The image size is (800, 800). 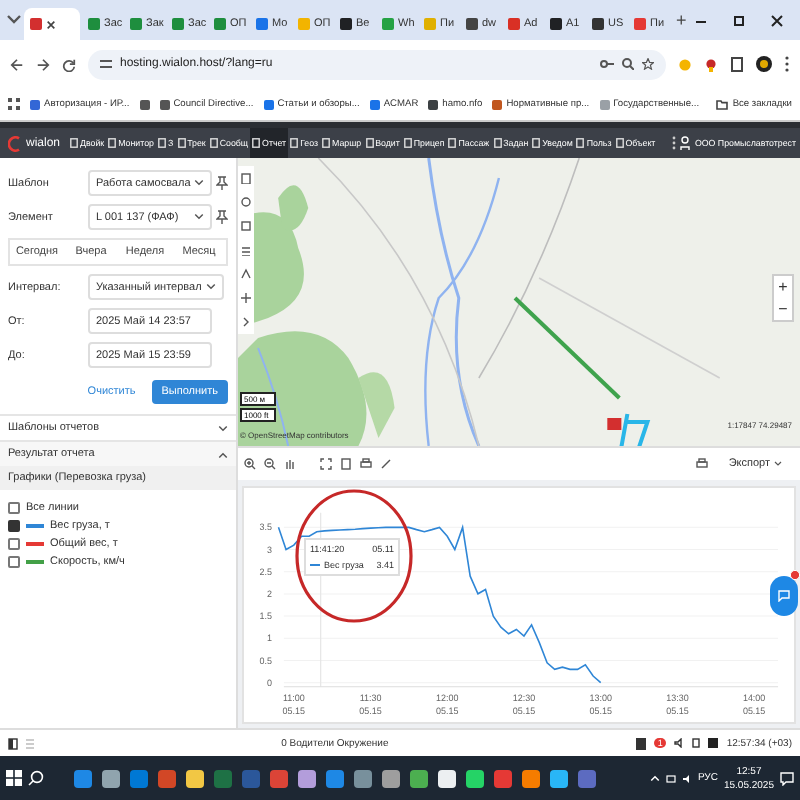 I want to click on search-icon, so click(x=36, y=778).